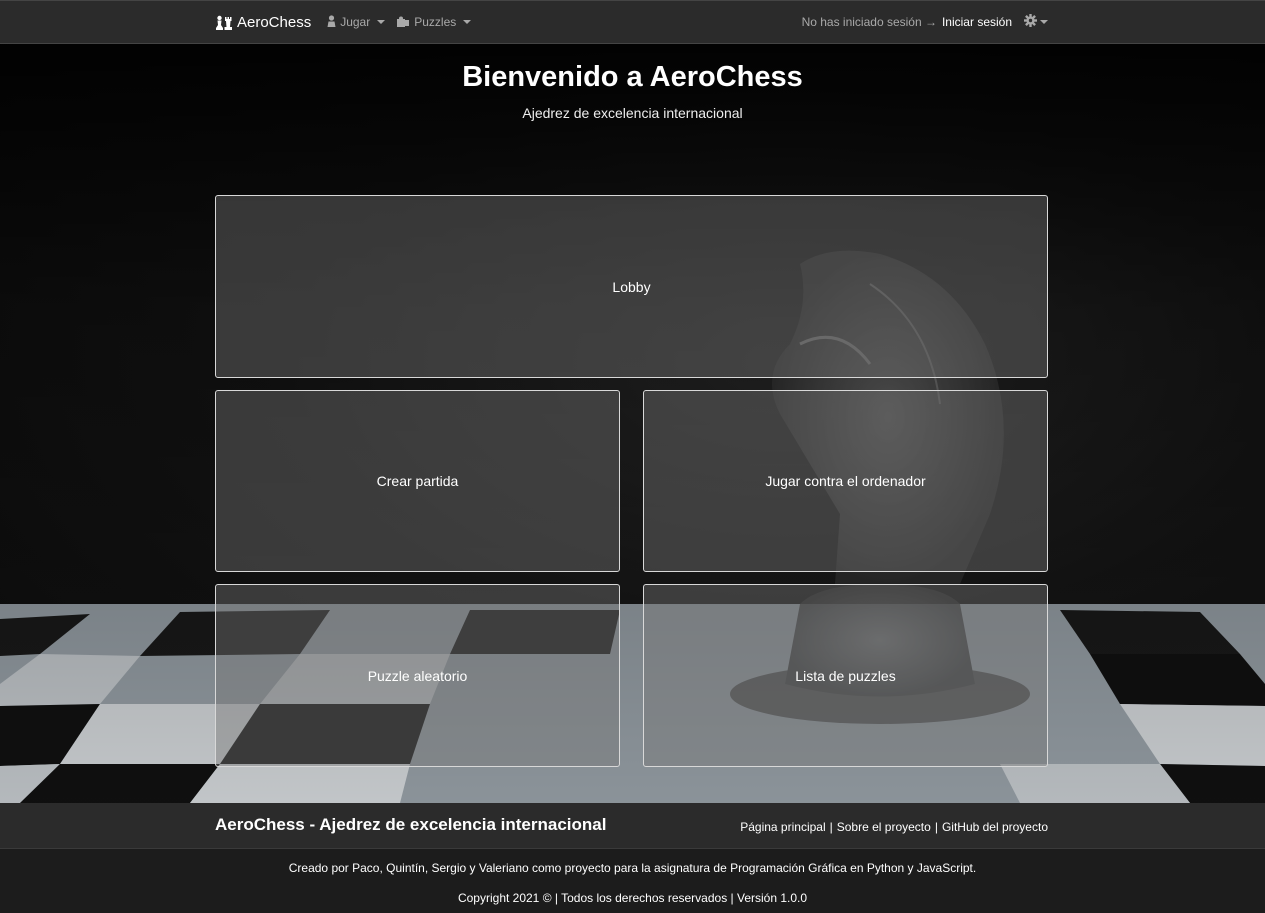 Image resolution: width=1265 pixels, height=913 pixels. I want to click on chess-pieces-icon, so click(223, 22).